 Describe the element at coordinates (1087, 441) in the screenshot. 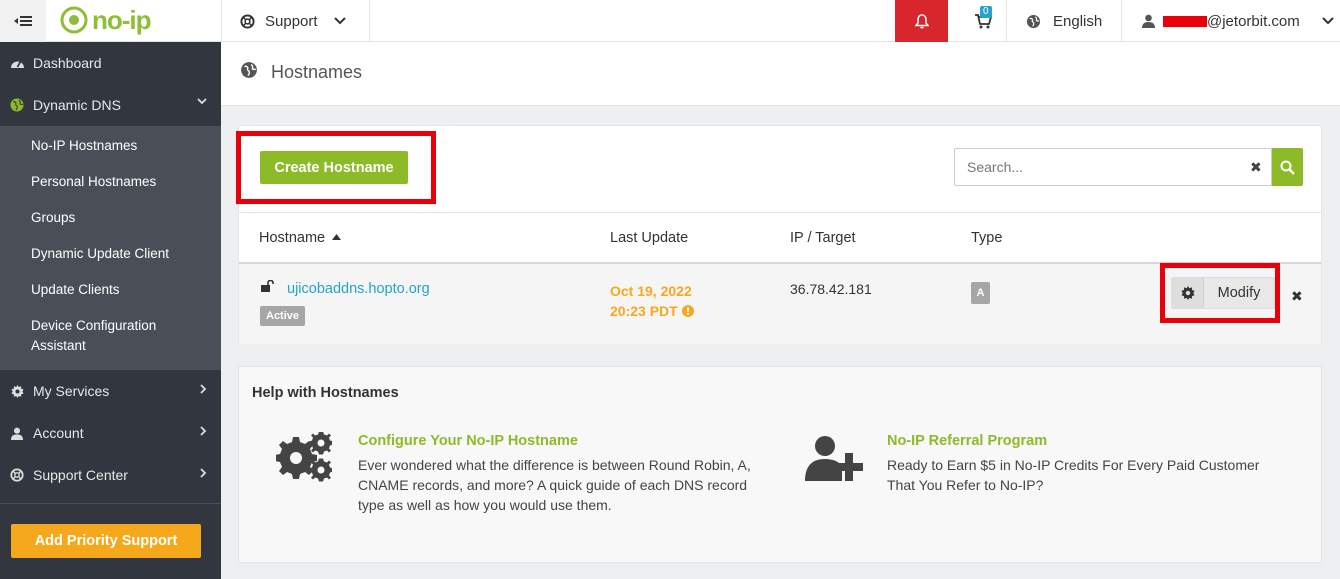

I see `help-card-heading: No-IP Referral Program` at that location.